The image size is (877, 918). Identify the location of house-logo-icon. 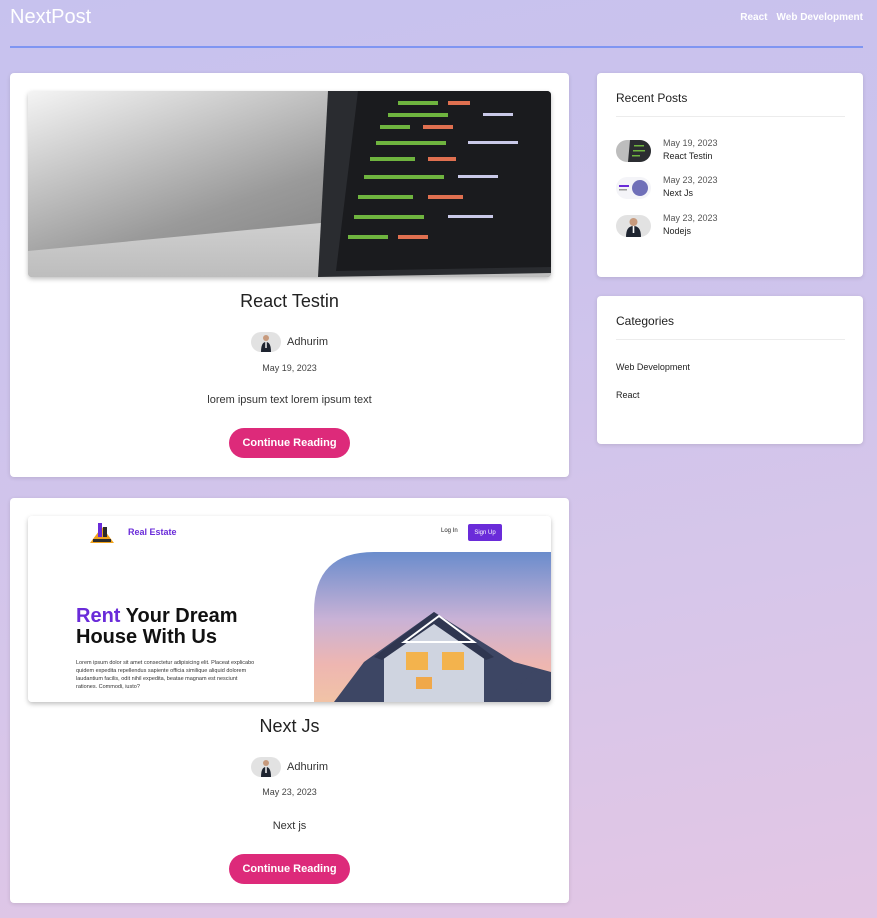
(102, 533).